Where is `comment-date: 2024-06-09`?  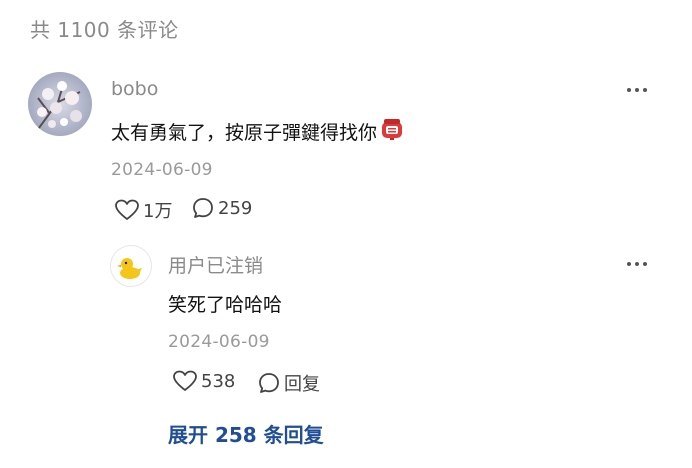 comment-date: 2024-06-09 is located at coordinates (162, 170).